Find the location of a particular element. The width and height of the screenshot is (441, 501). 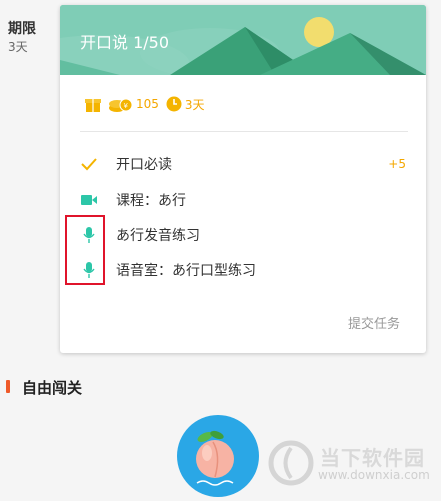

deadline-label: 期限 is located at coordinates (22, 29).